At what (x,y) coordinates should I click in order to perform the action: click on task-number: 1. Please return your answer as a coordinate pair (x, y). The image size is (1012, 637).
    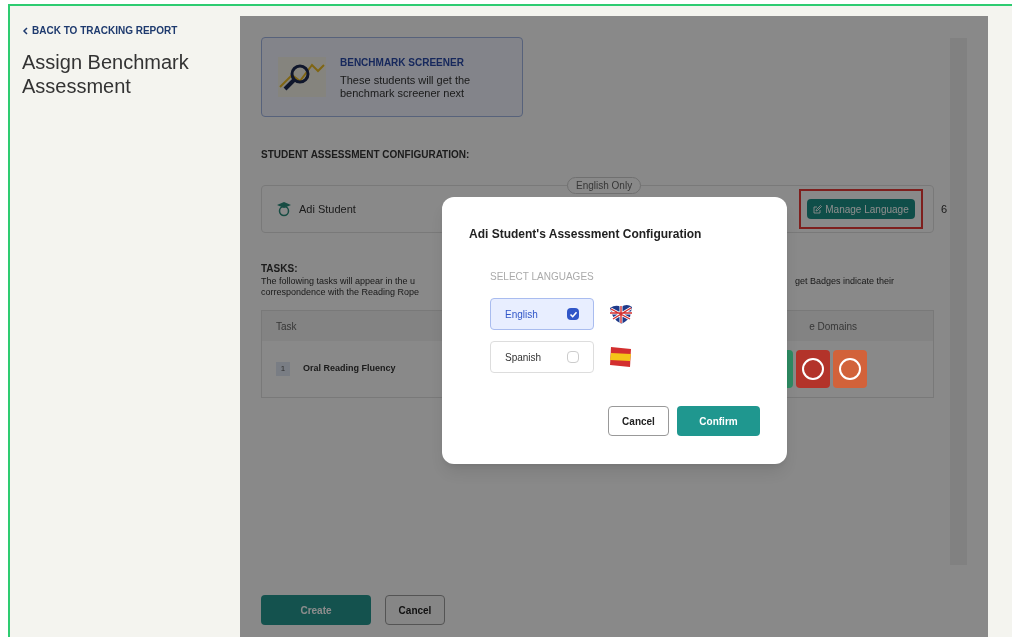
    Looking at the image, I should click on (283, 369).